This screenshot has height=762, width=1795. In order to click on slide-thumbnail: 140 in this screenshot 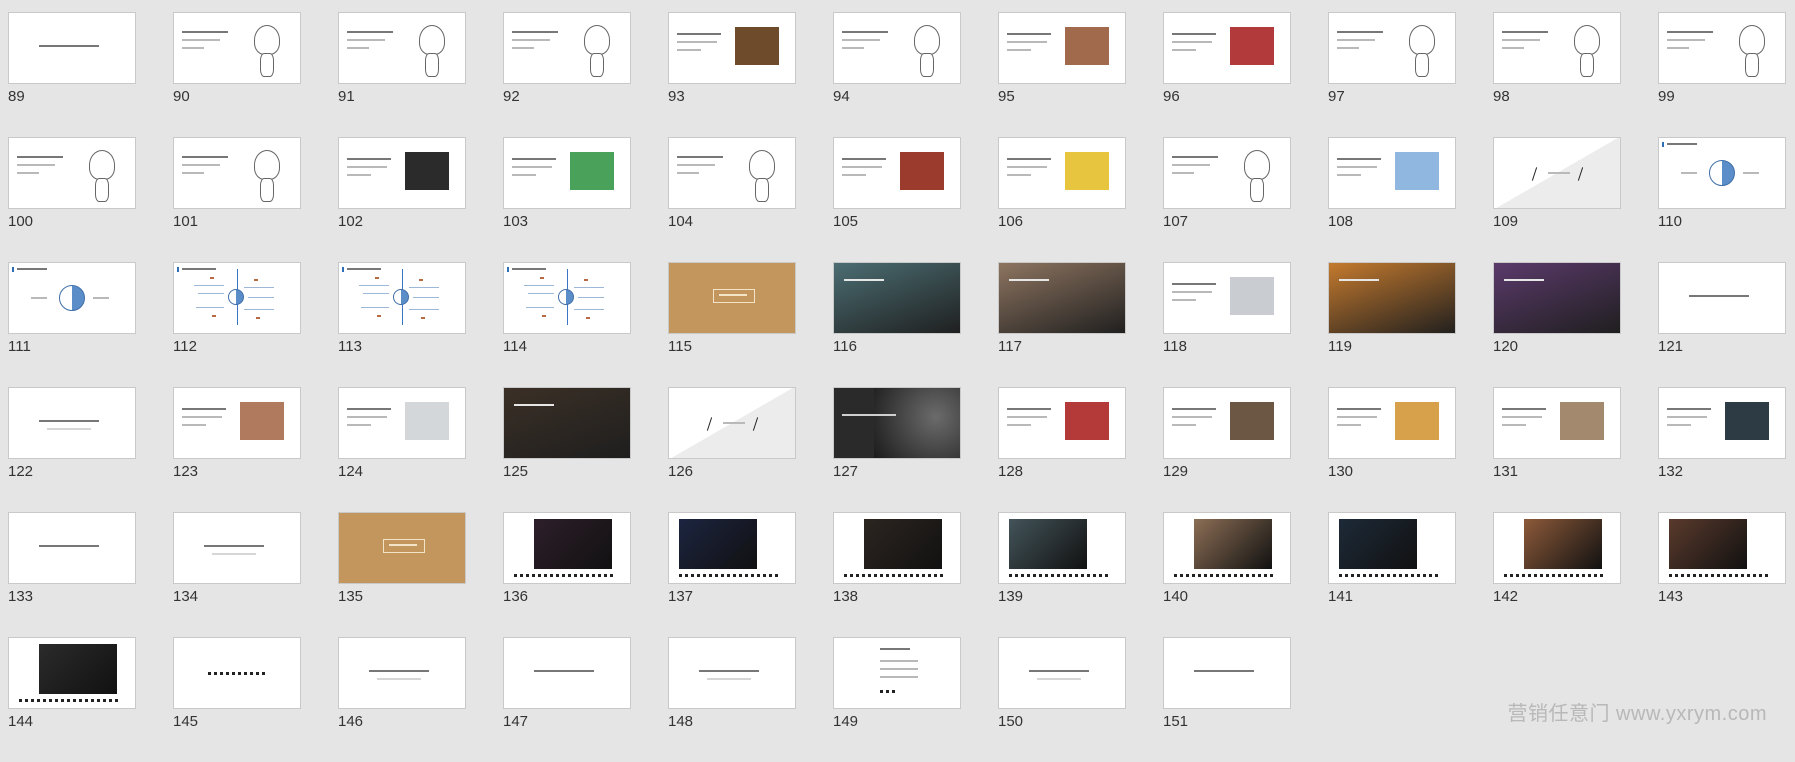, I will do `click(1227, 574)`.